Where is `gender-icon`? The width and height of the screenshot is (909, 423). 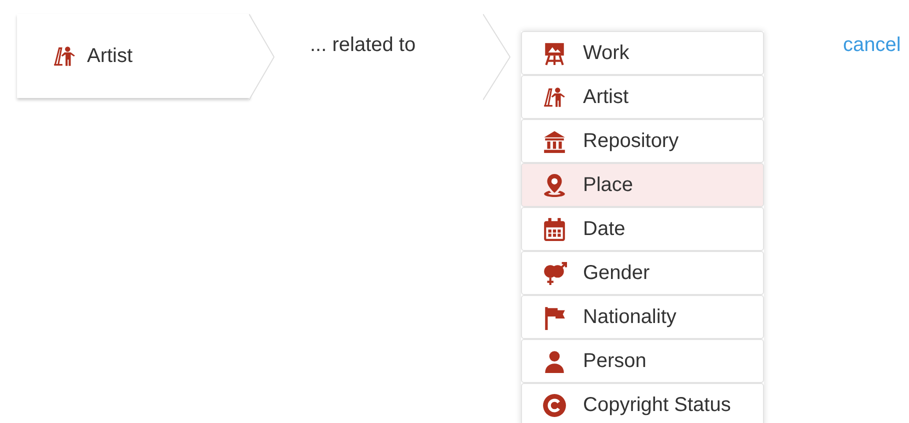 gender-icon is located at coordinates (554, 273).